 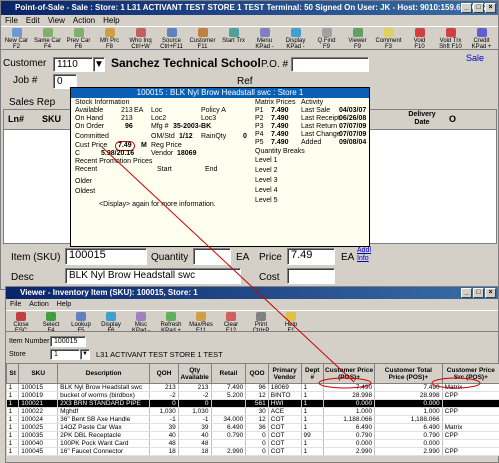 What do you see at coordinates (312, 387) in the screenshot?
I see `cell-dept: 1` at bounding box center [312, 387].